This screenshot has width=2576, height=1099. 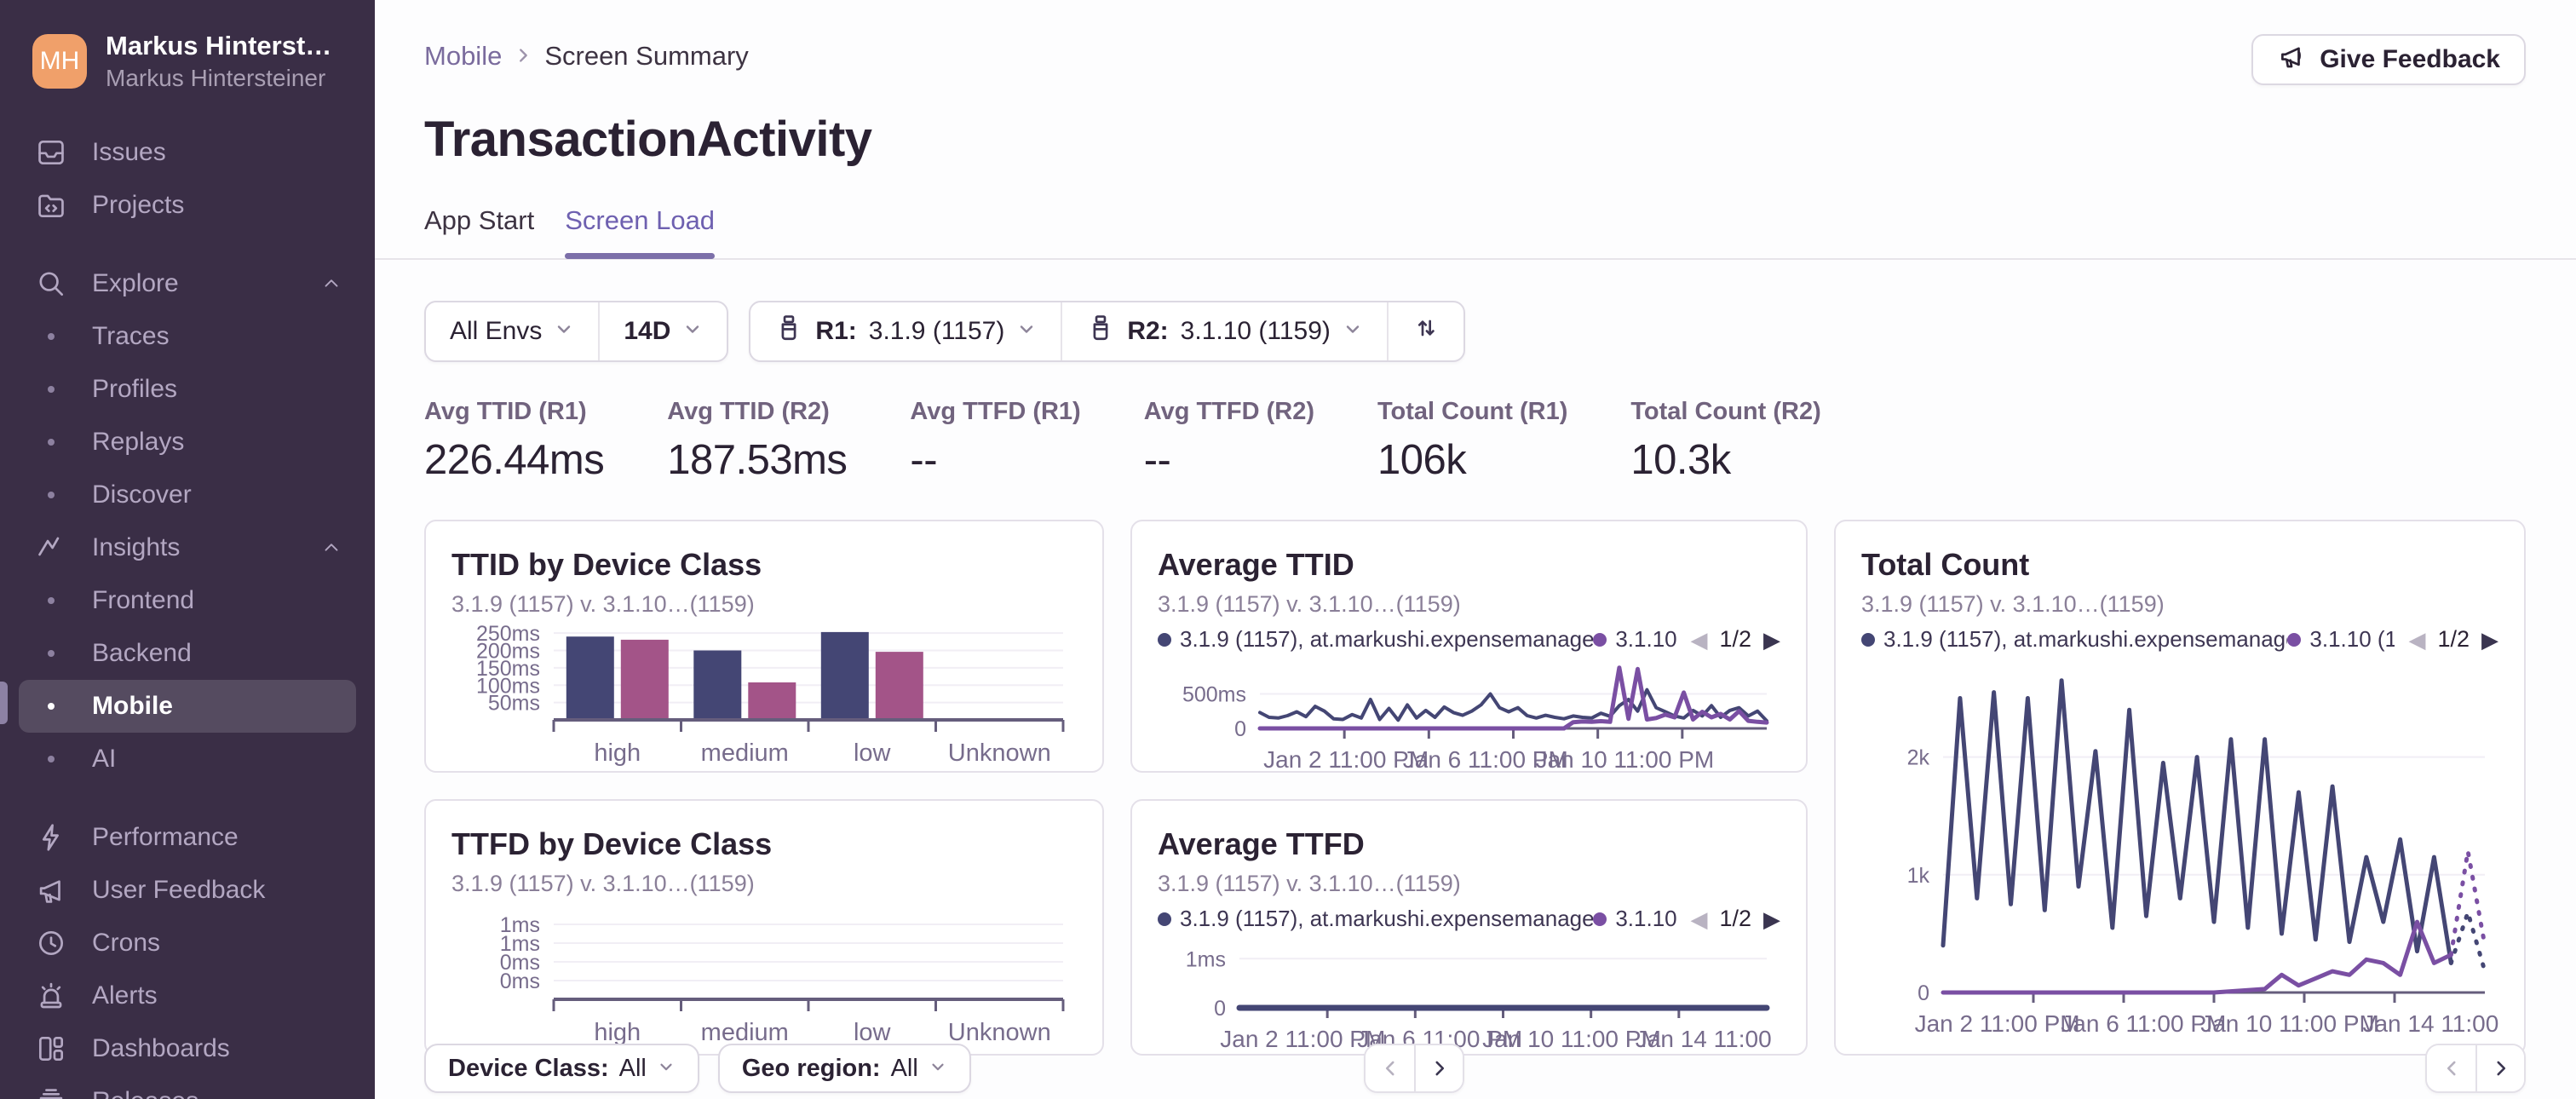 What do you see at coordinates (1680, 460) in the screenshot?
I see `stat-value: 10.3k` at bounding box center [1680, 460].